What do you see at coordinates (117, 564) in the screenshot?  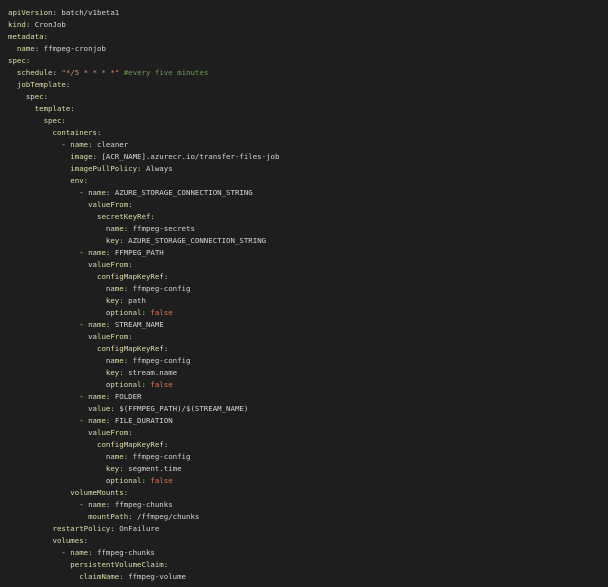 I see `yaml-key: persistentVolumeClaim` at bounding box center [117, 564].